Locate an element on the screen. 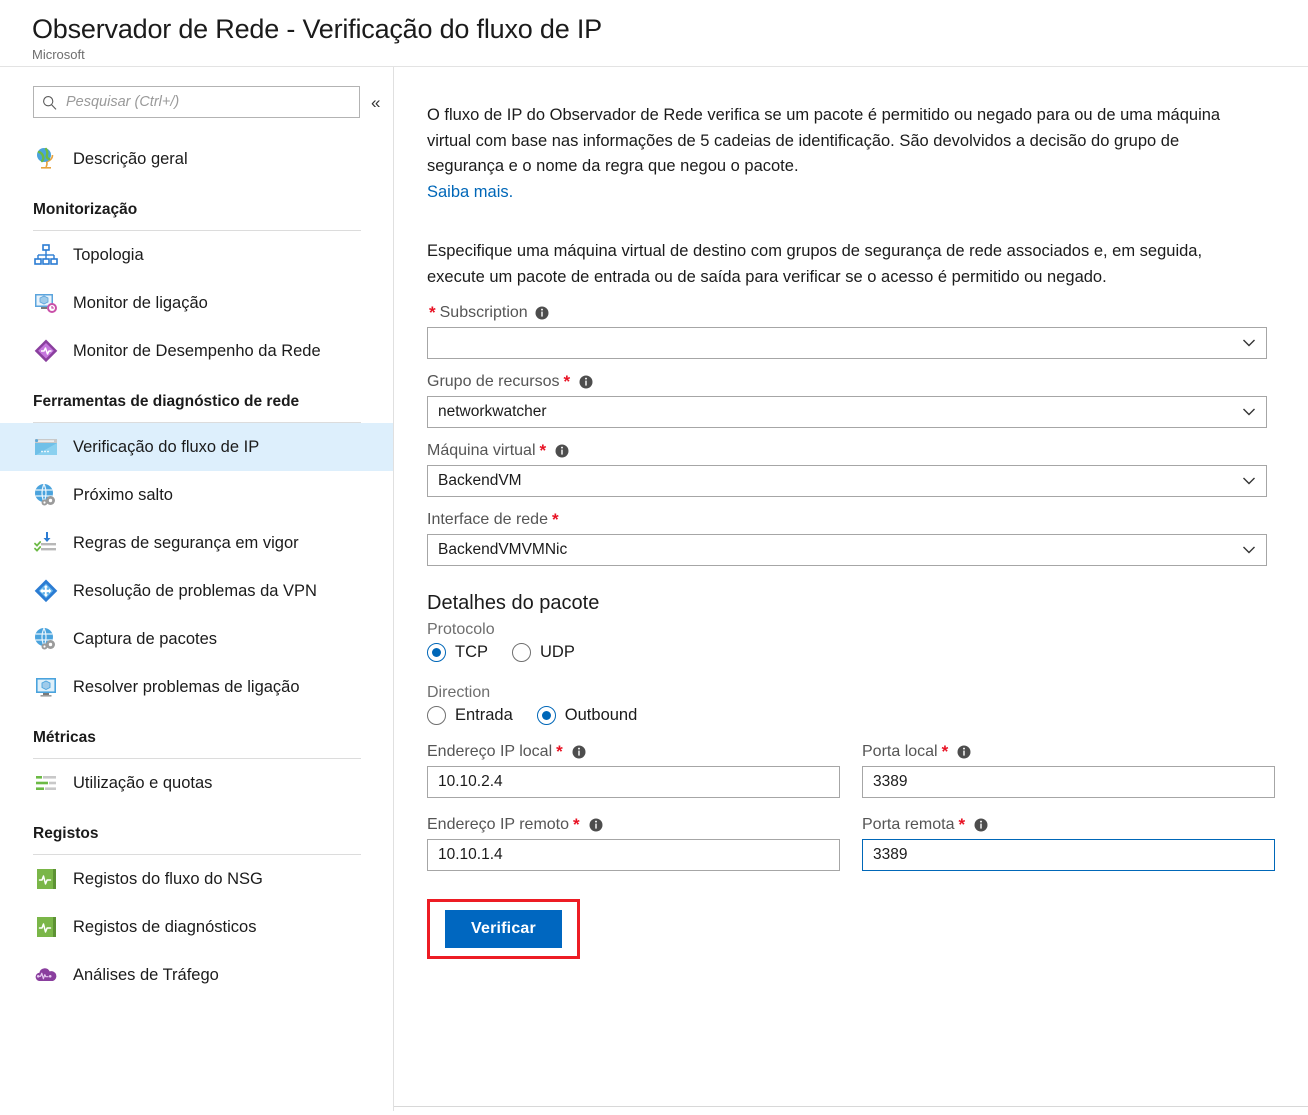 The height and width of the screenshot is (1115, 1308). page-subtitle: Microsoft is located at coordinates (58, 54).